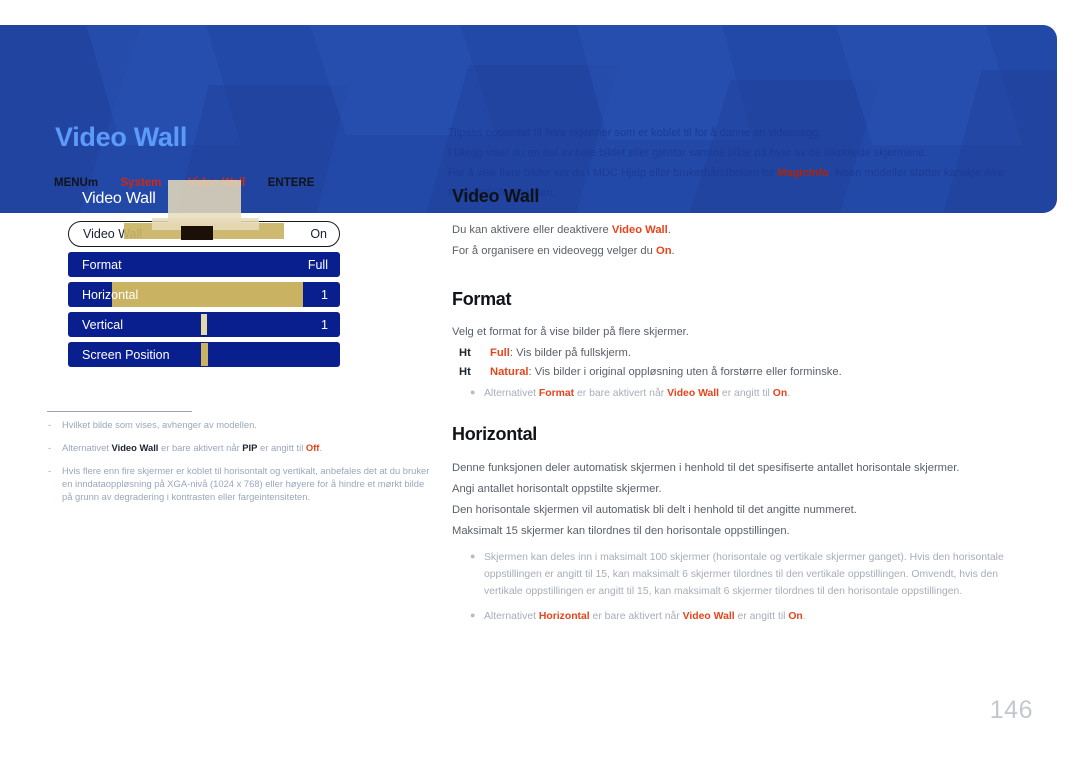  What do you see at coordinates (494, 434) in the screenshot?
I see `section-title-horizontal: Horizontal` at bounding box center [494, 434].